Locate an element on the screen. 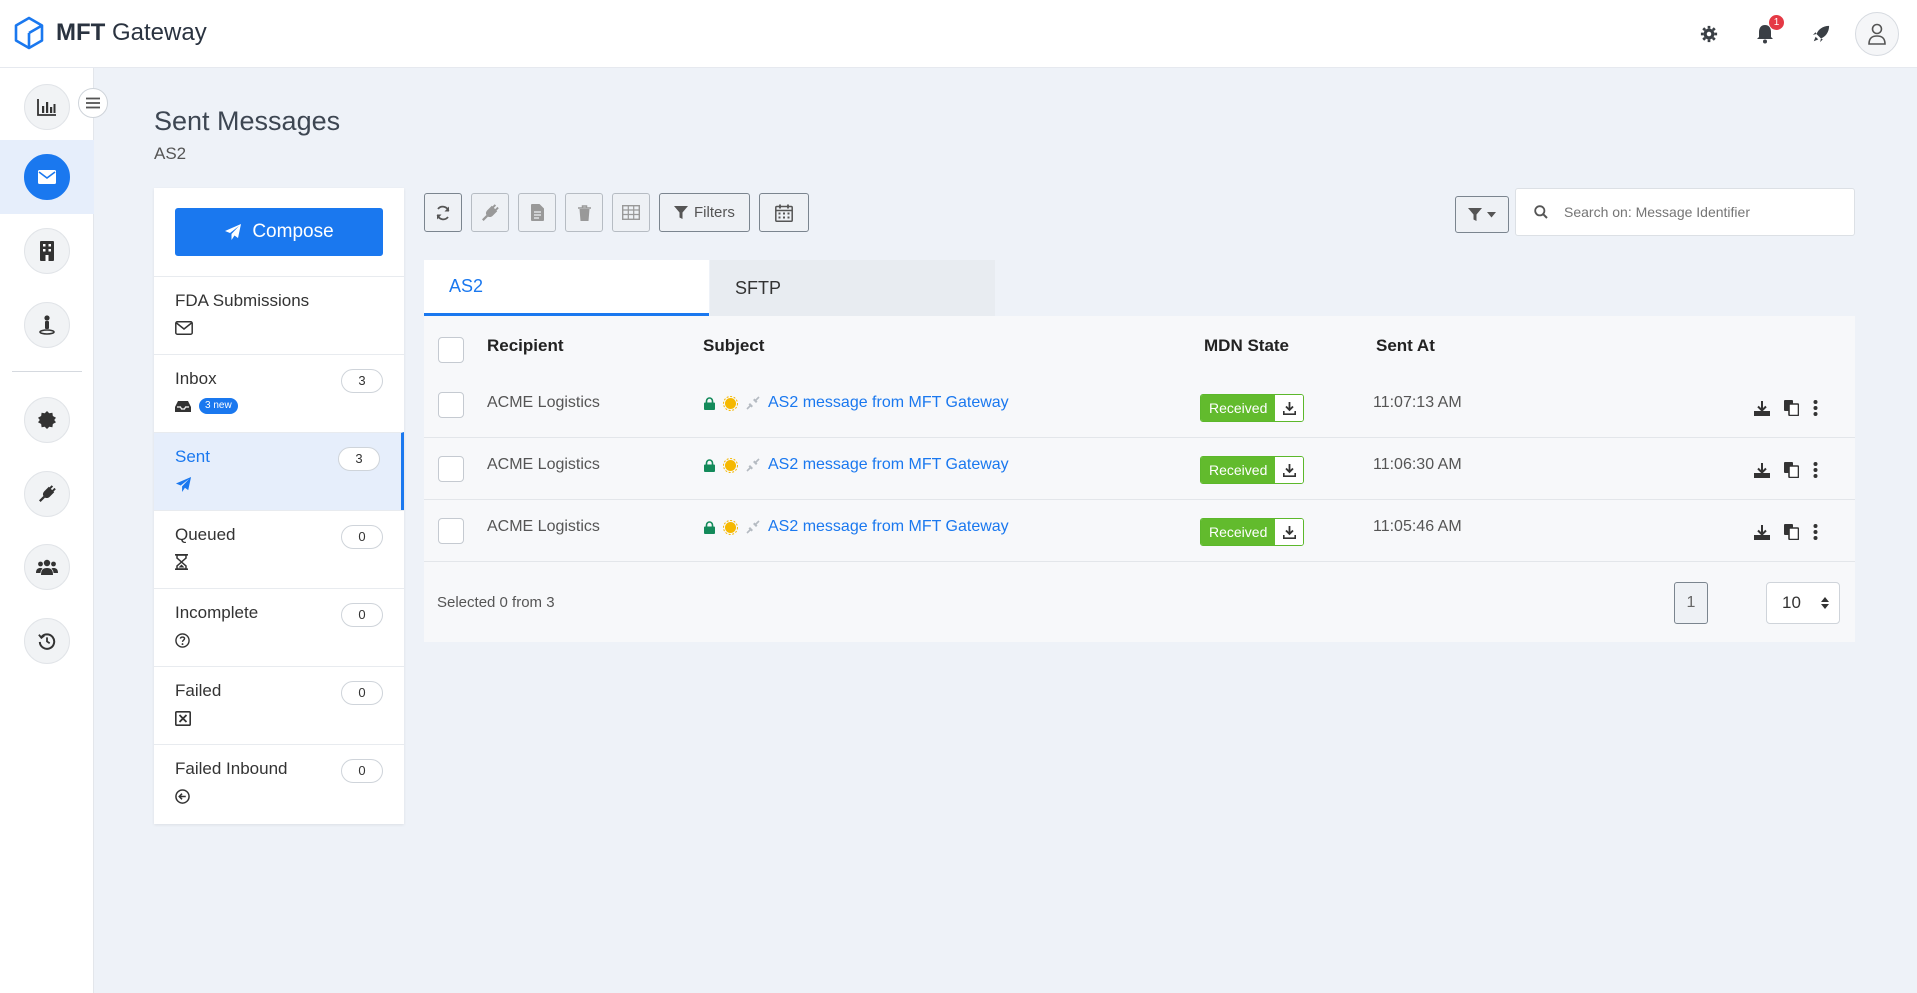 This screenshot has height=993, width=1917. compose-button: Compose is located at coordinates (279, 232).